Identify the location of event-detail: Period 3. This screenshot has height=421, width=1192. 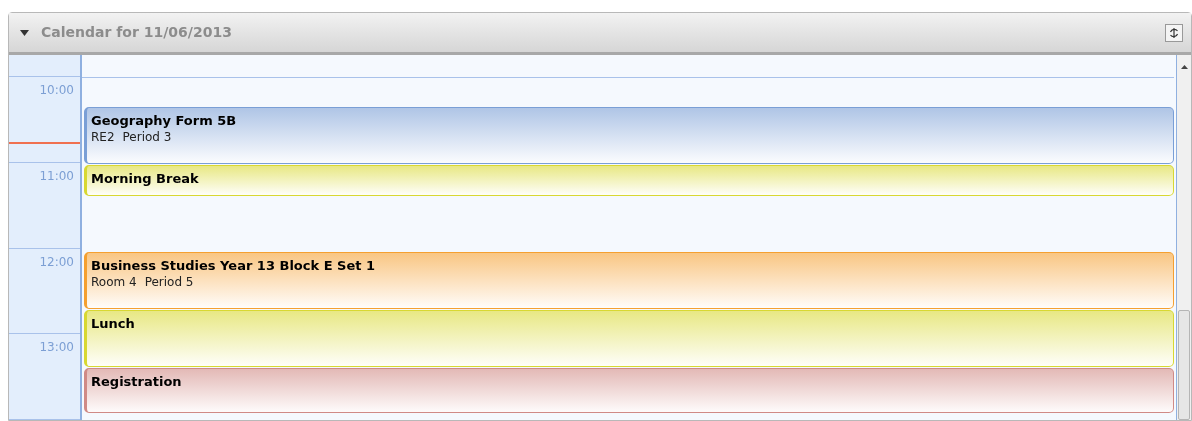
(147, 137).